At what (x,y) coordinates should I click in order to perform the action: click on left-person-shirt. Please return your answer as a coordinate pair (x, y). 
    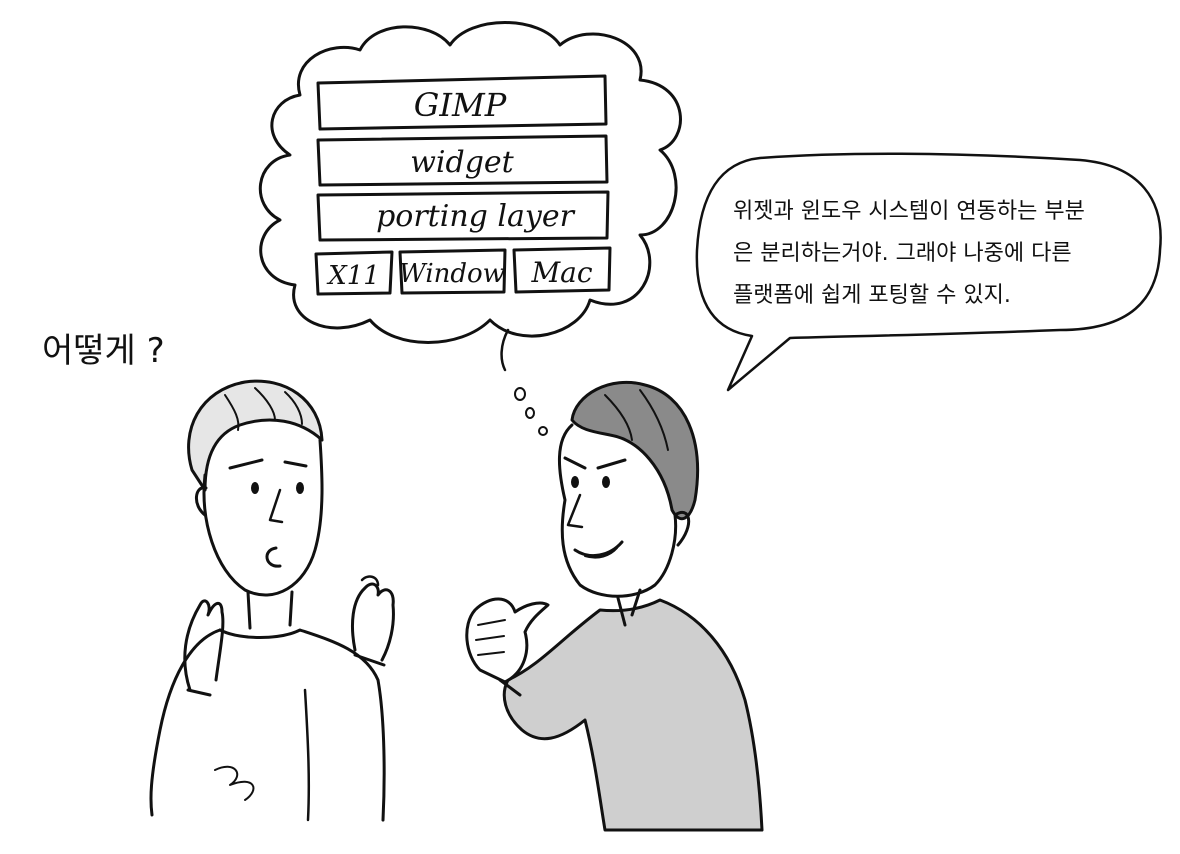
    Looking at the image, I should click on (302, 725).